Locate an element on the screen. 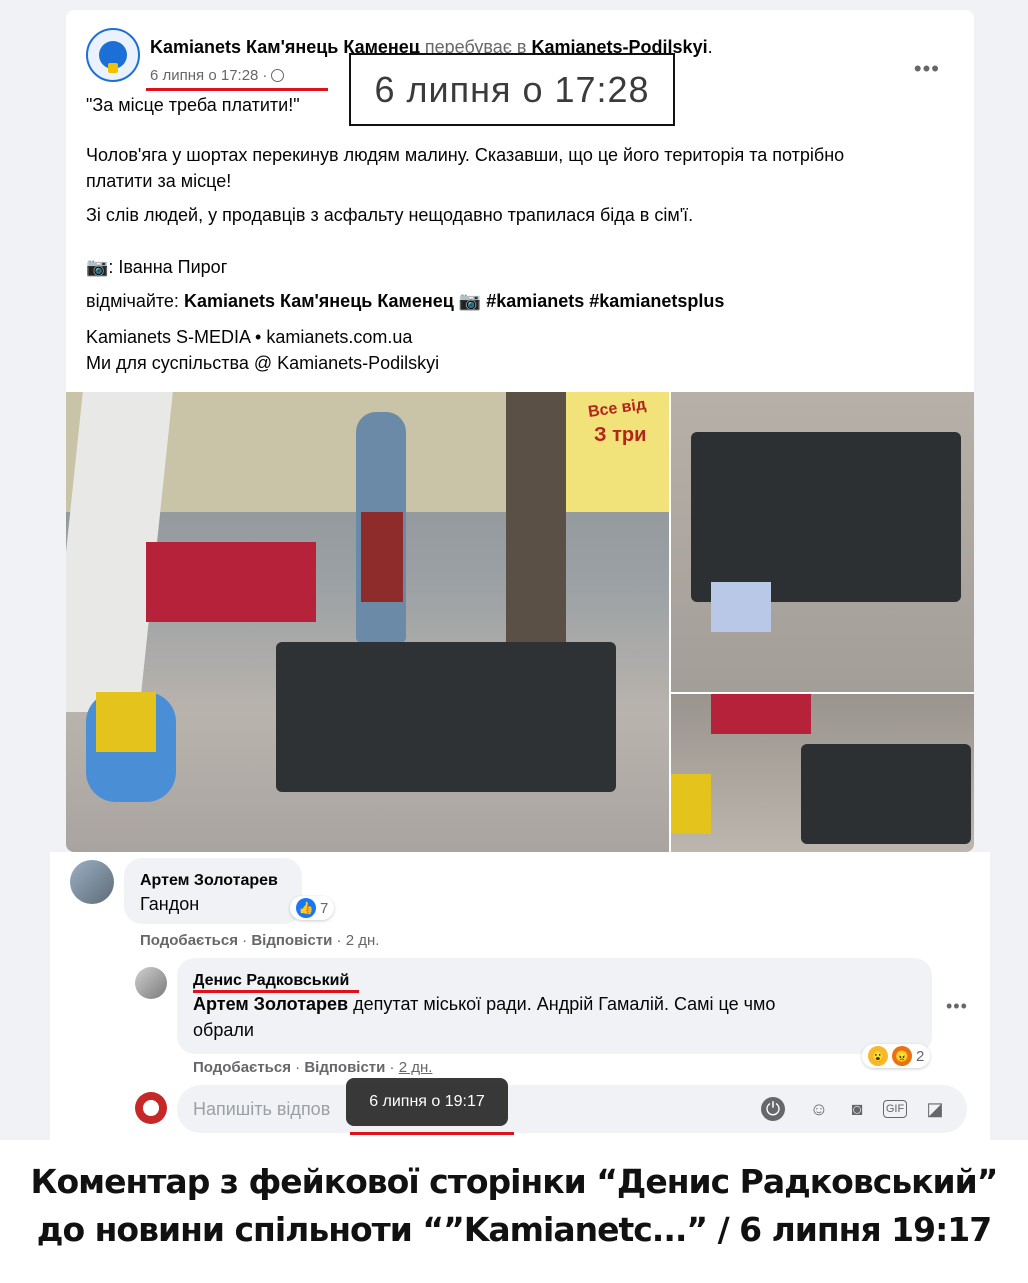 The width and height of the screenshot is (1028, 1283). sticker-icon: ◪ is located at coordinates (935, 1109).